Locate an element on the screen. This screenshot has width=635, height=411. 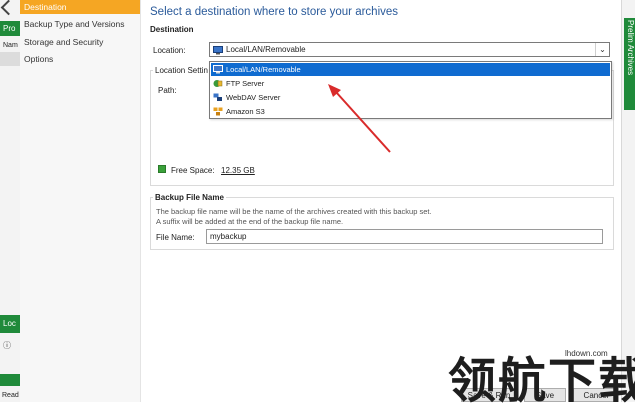
watermark-url: lhdown.com is located at coordinates (586, 353).